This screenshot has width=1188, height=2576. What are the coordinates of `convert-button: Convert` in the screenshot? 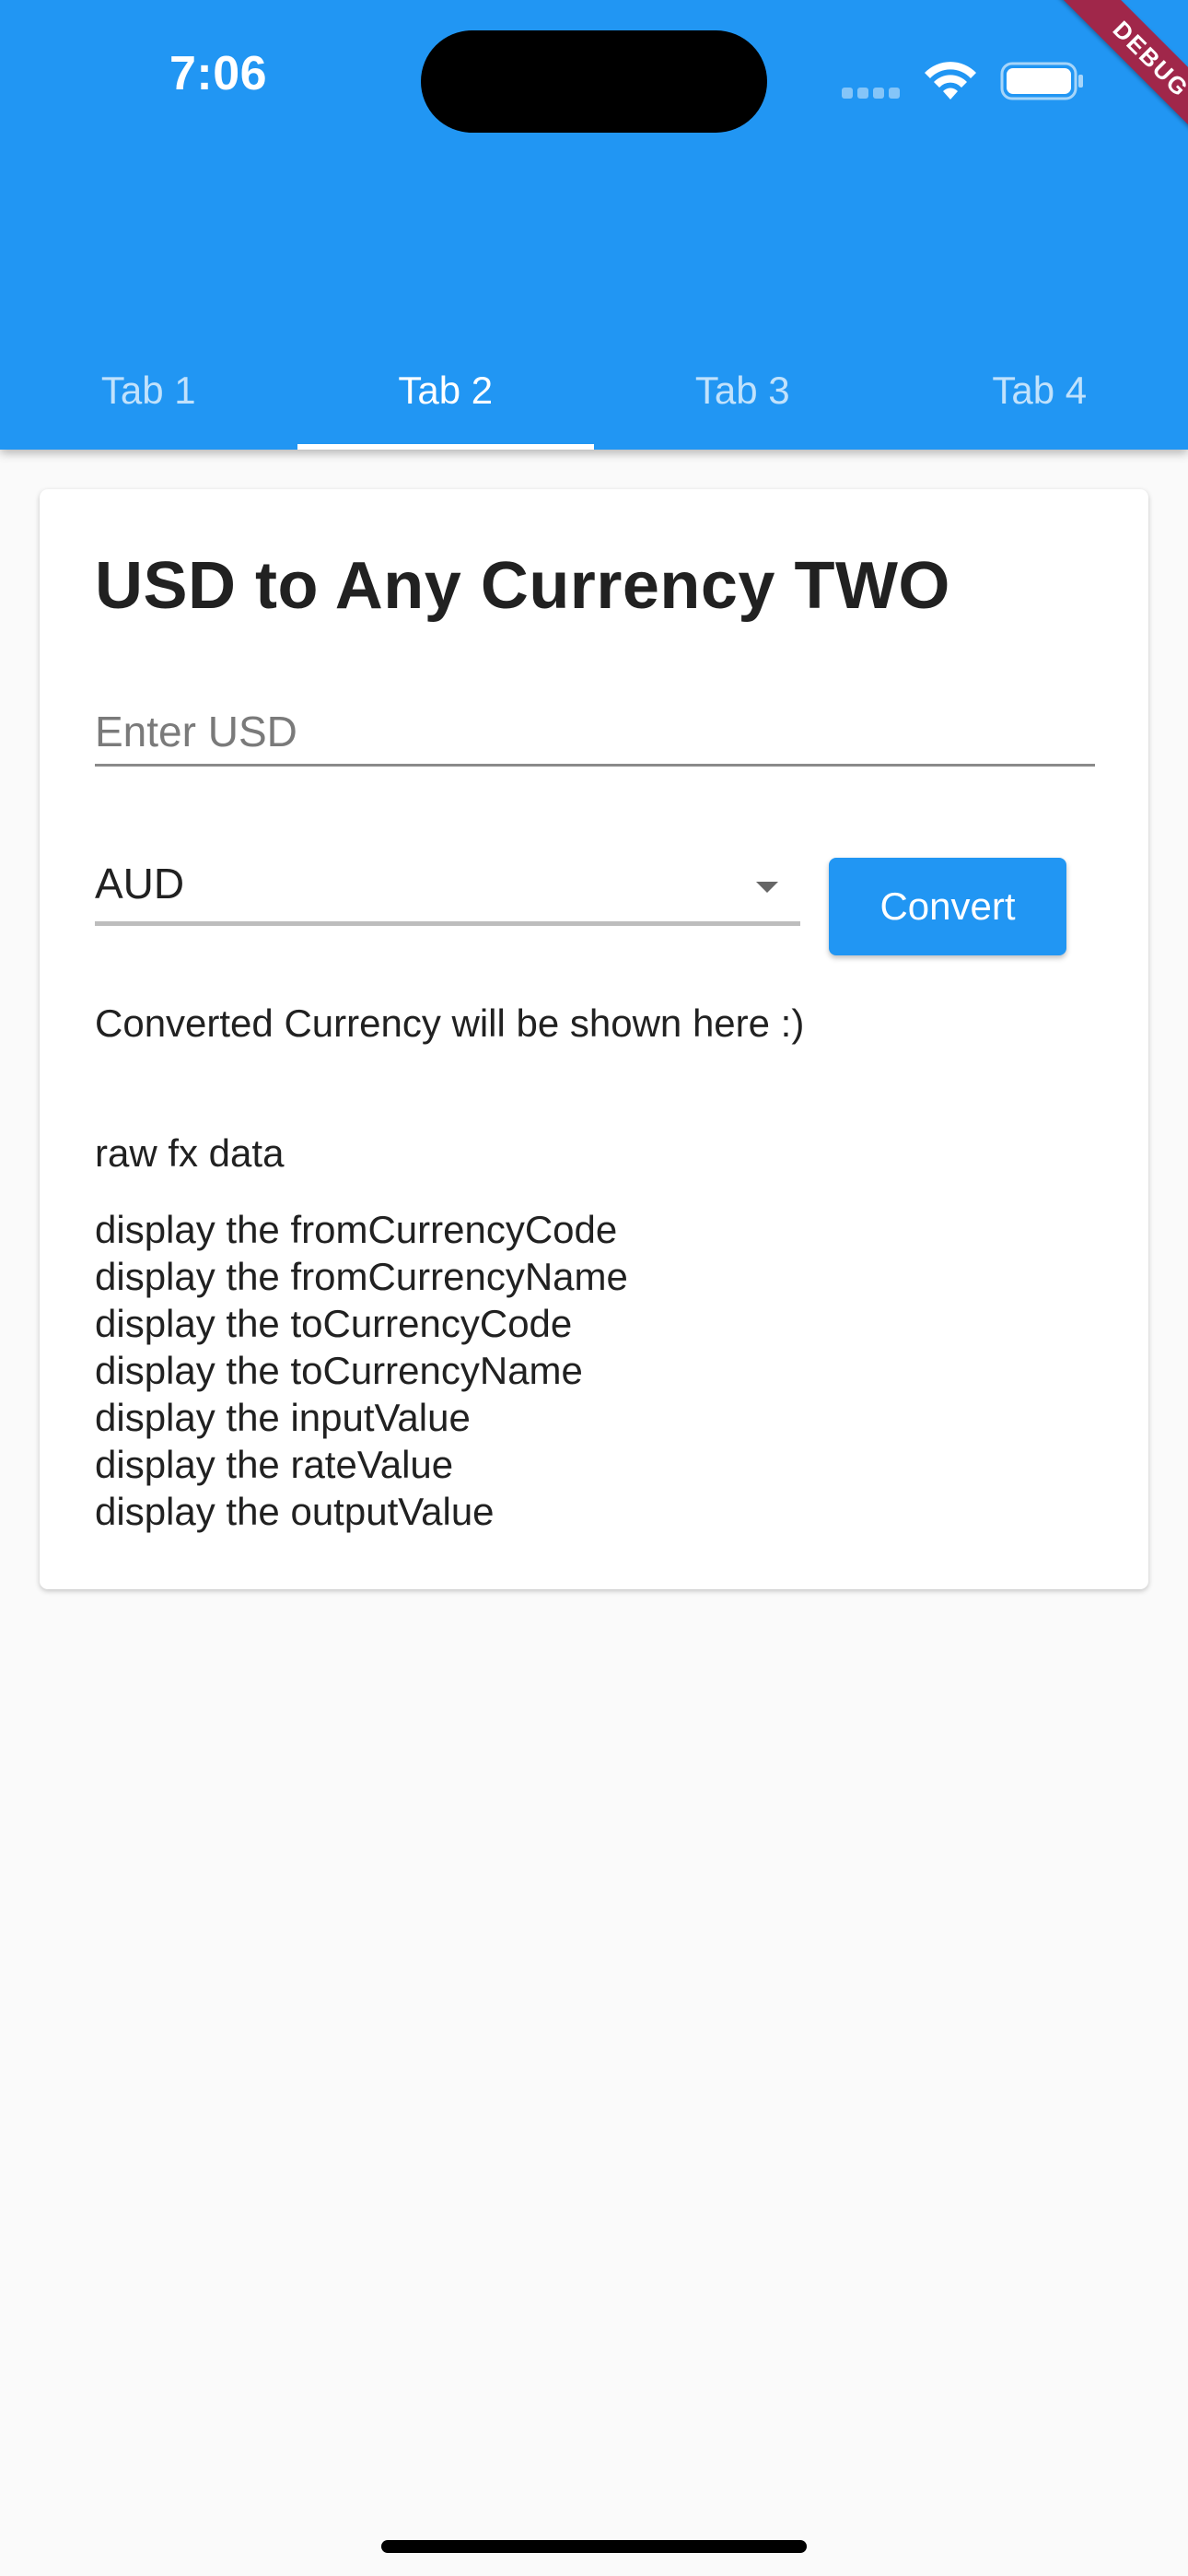 It's located at (948, 906).